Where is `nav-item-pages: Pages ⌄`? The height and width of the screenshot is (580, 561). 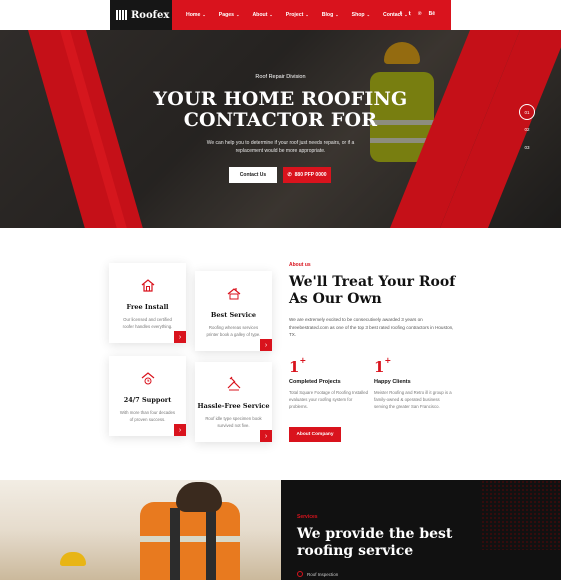
nav-item-pages: Pages ⌄ is located at coordinates (229, 15).